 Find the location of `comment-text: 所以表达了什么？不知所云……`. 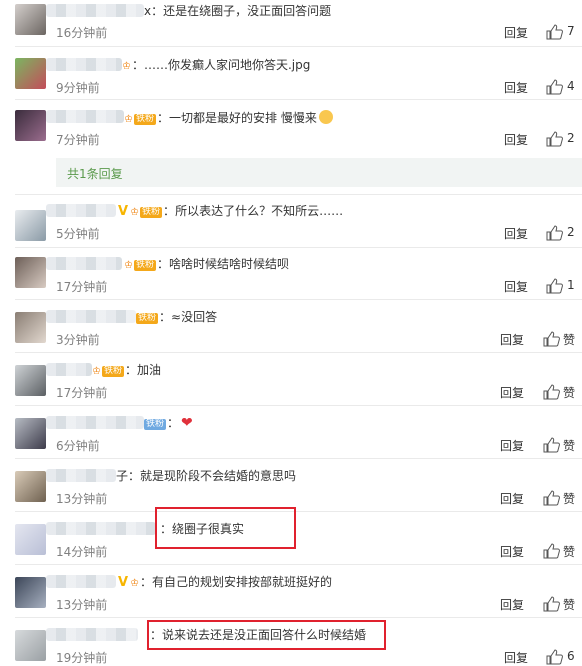

comment-text: 所以表达了什么？不知所云…… is located at coordinates (259, 211).